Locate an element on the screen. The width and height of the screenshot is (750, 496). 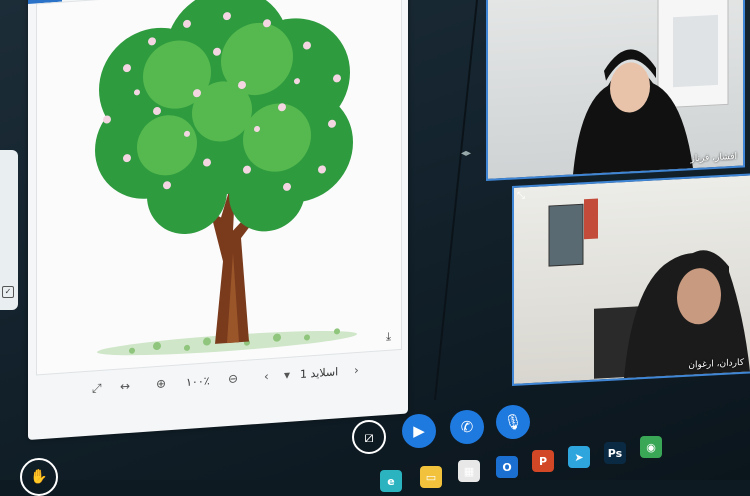
resize-handle-icon: ◂▸ is located at coordinates (466, 153).